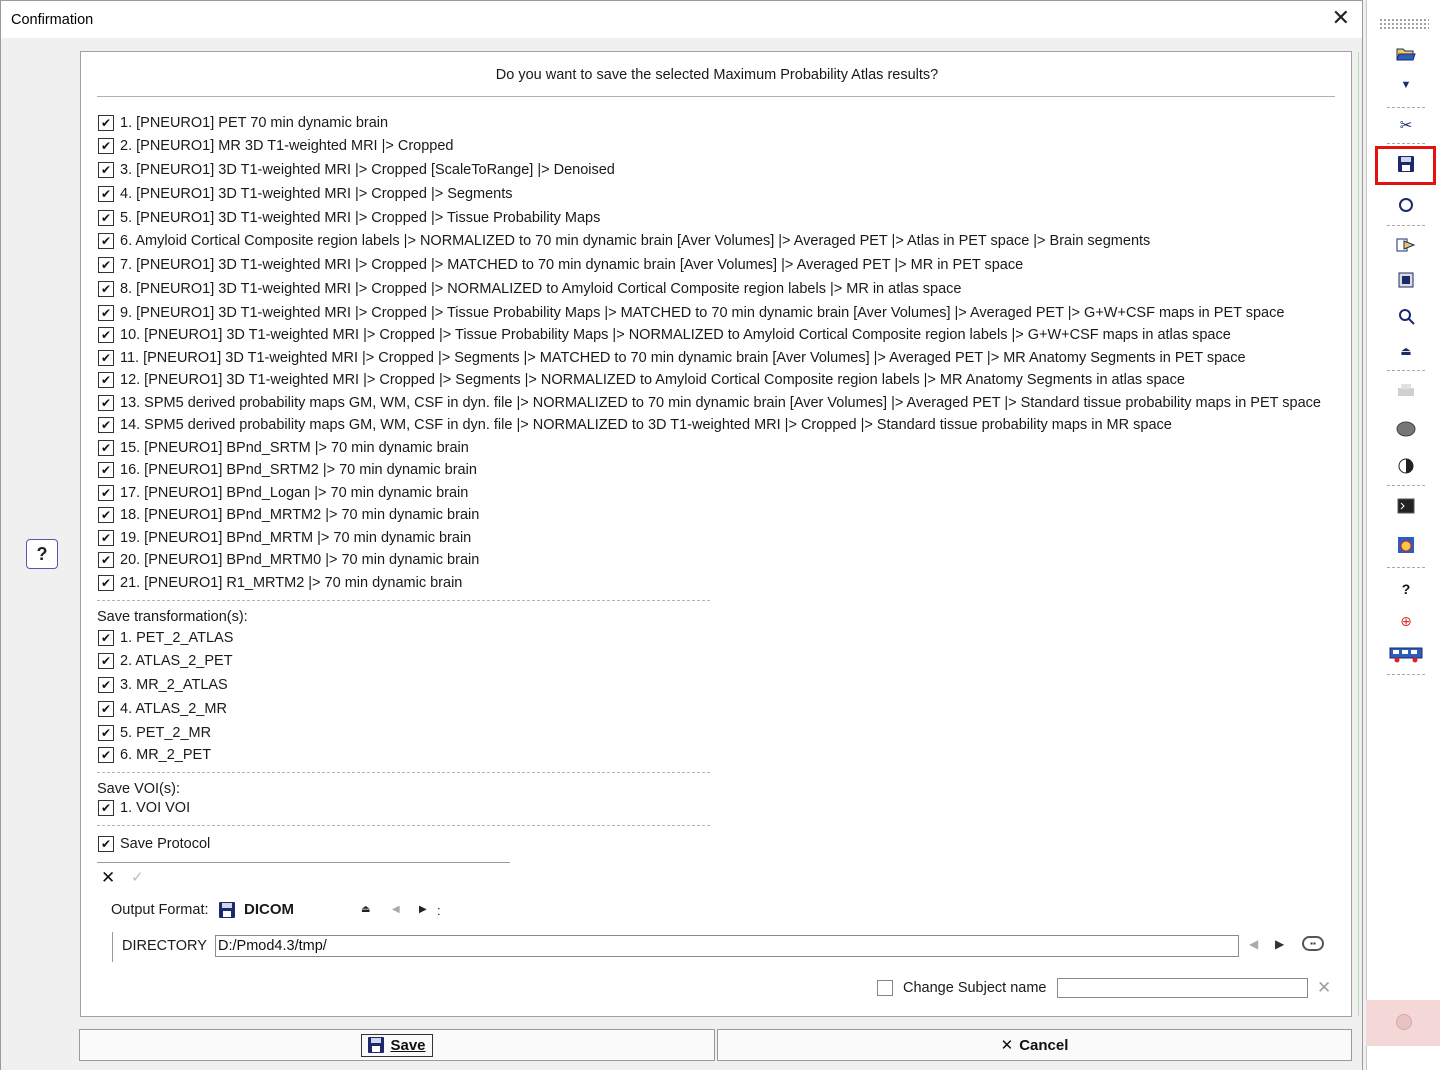 Image resolution: width=1440 pixels, height=1070 pixels. I want to click on change-subject-checkbox, so click(885, 988).